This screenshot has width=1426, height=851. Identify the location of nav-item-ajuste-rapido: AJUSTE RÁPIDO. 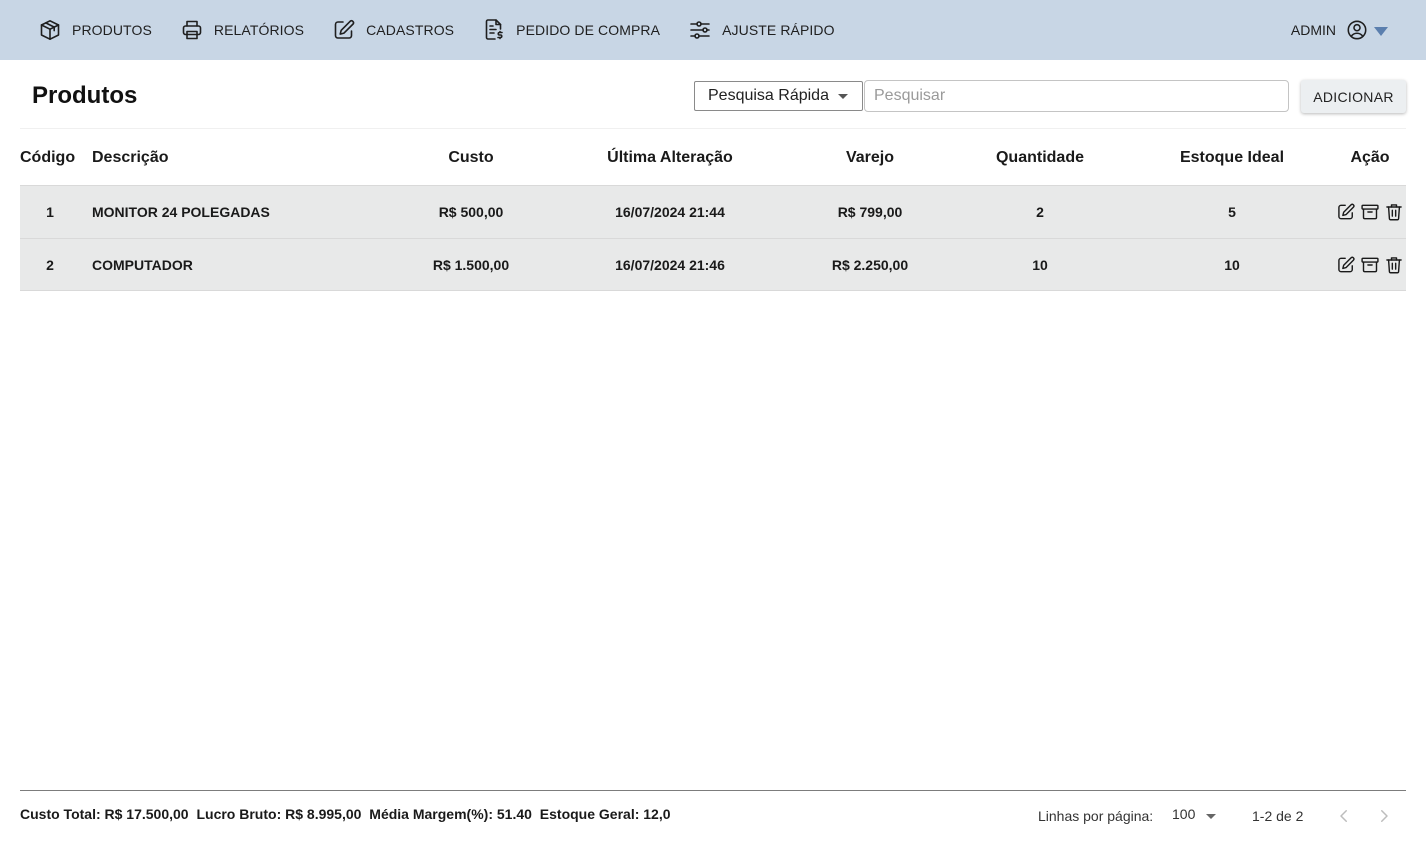
(761, 30).